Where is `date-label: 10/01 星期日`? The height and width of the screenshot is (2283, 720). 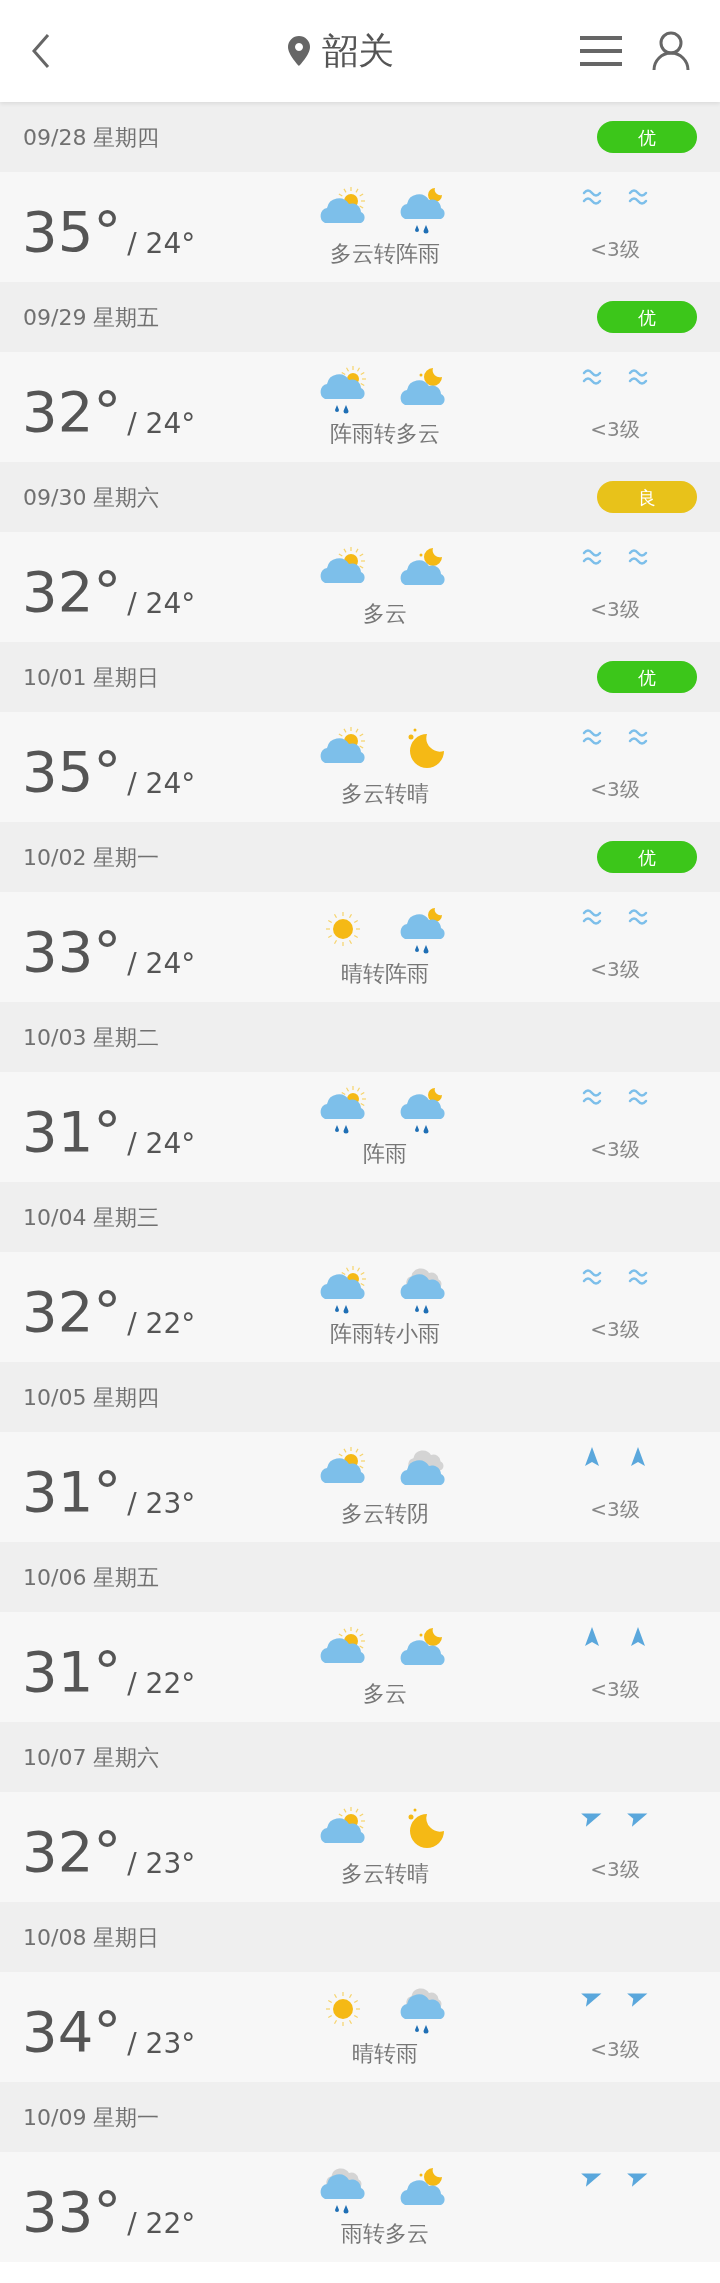 date-label: 10/01 星期日 is located at coordinates (91, 677).